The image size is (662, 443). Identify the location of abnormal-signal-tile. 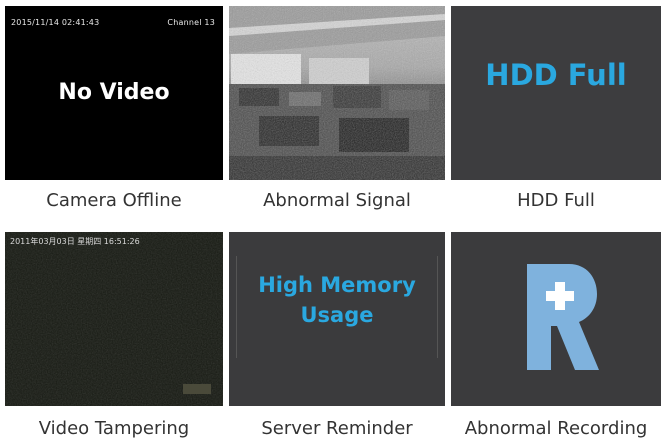
(337, 93).